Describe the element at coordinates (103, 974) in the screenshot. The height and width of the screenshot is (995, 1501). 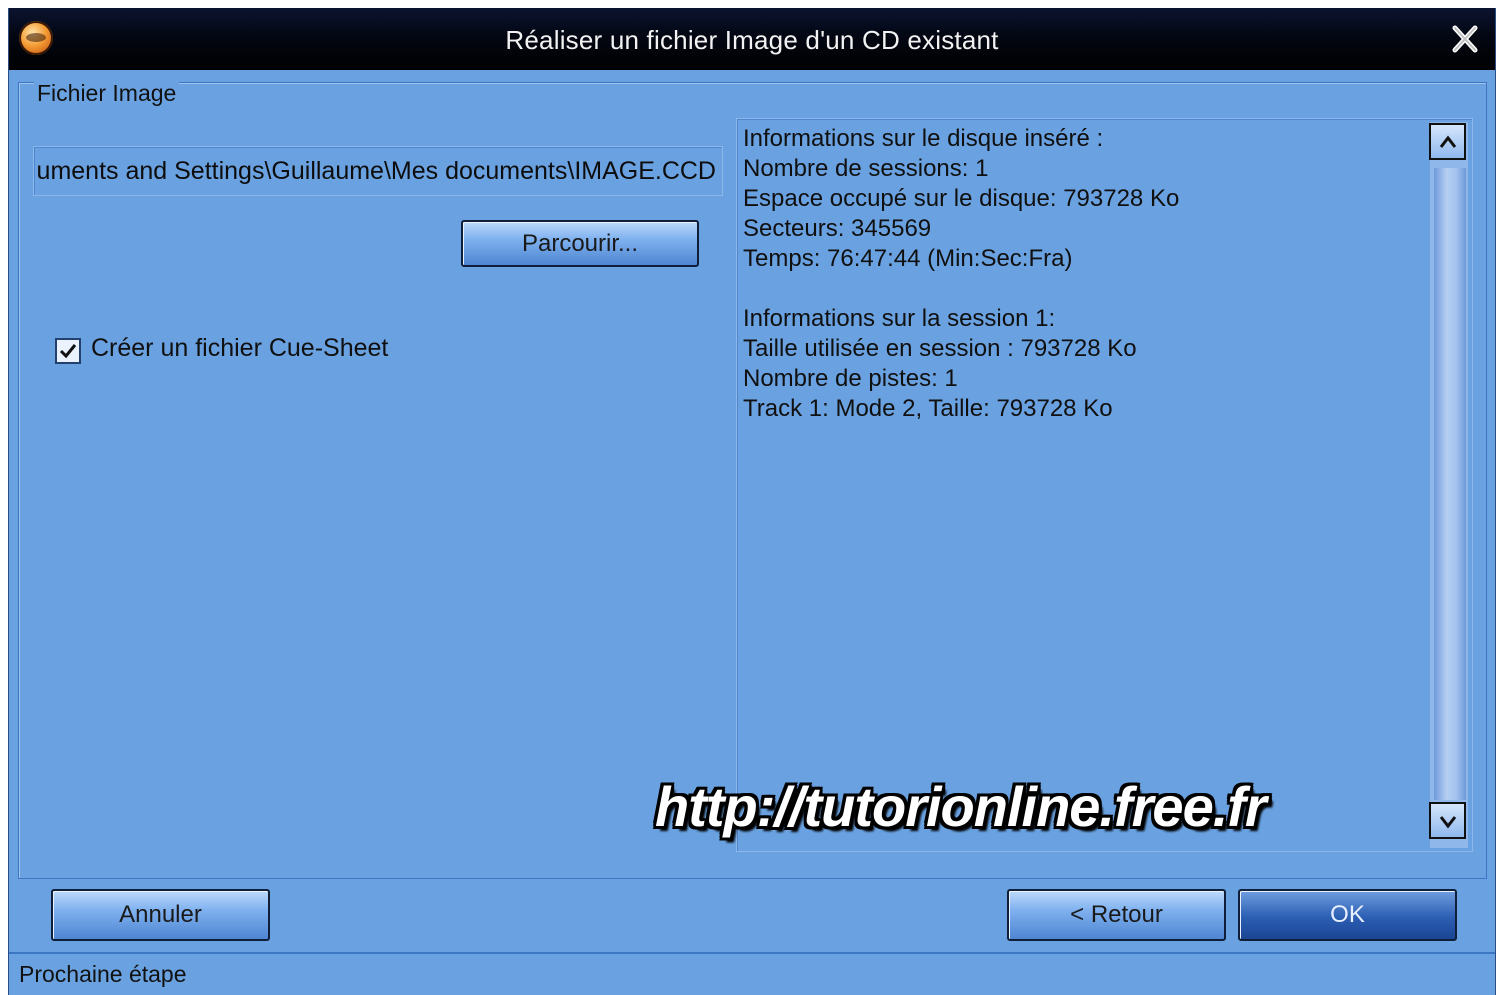
I see `status-text: Prochaine étape` at that location.